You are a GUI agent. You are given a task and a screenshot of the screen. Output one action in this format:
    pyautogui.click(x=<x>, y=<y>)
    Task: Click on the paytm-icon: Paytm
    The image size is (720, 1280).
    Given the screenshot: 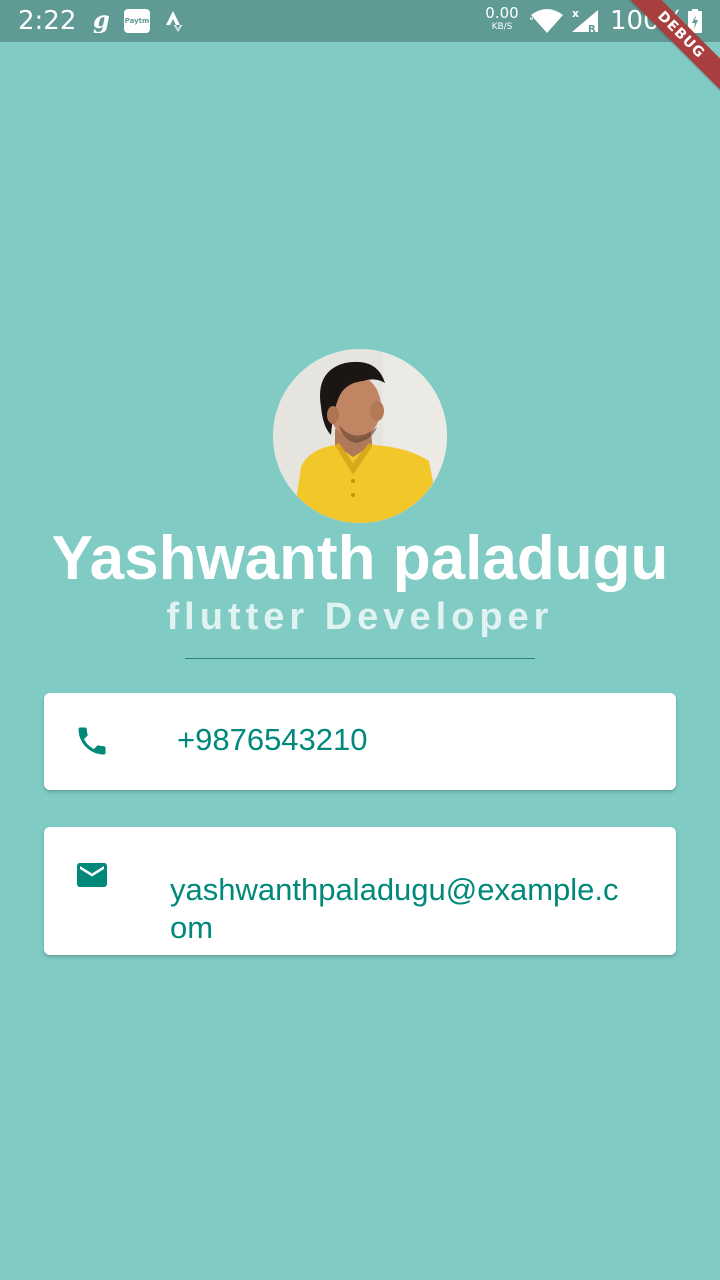 What is the action you would take?
    pyautogui.click(x=137, y=21)
    